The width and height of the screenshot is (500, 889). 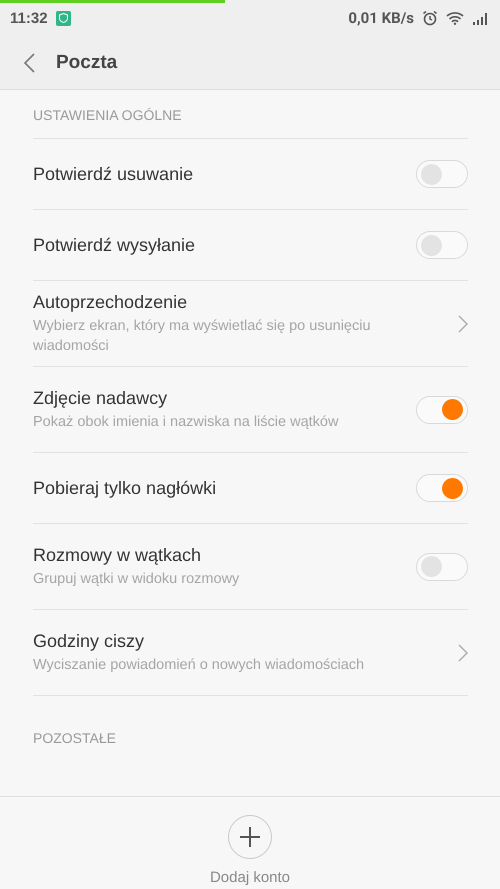 I want to click on page-title: Poczta, so click(x=87, y=63).